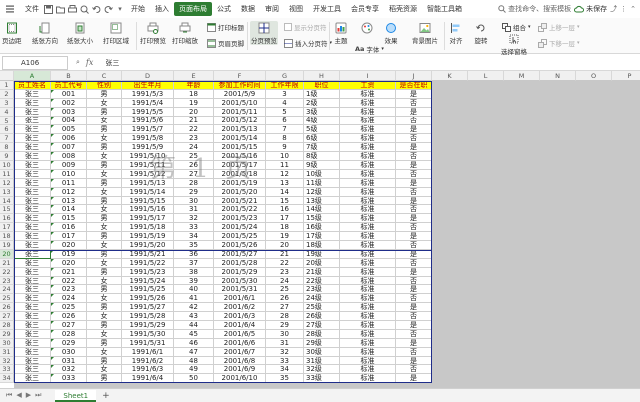 This screenshot has height=402, width=640. Describe the element at coordinates (305, 27) in the screenshot. I see `show-page-breaks-checkbox: 显示分页符` at that location.